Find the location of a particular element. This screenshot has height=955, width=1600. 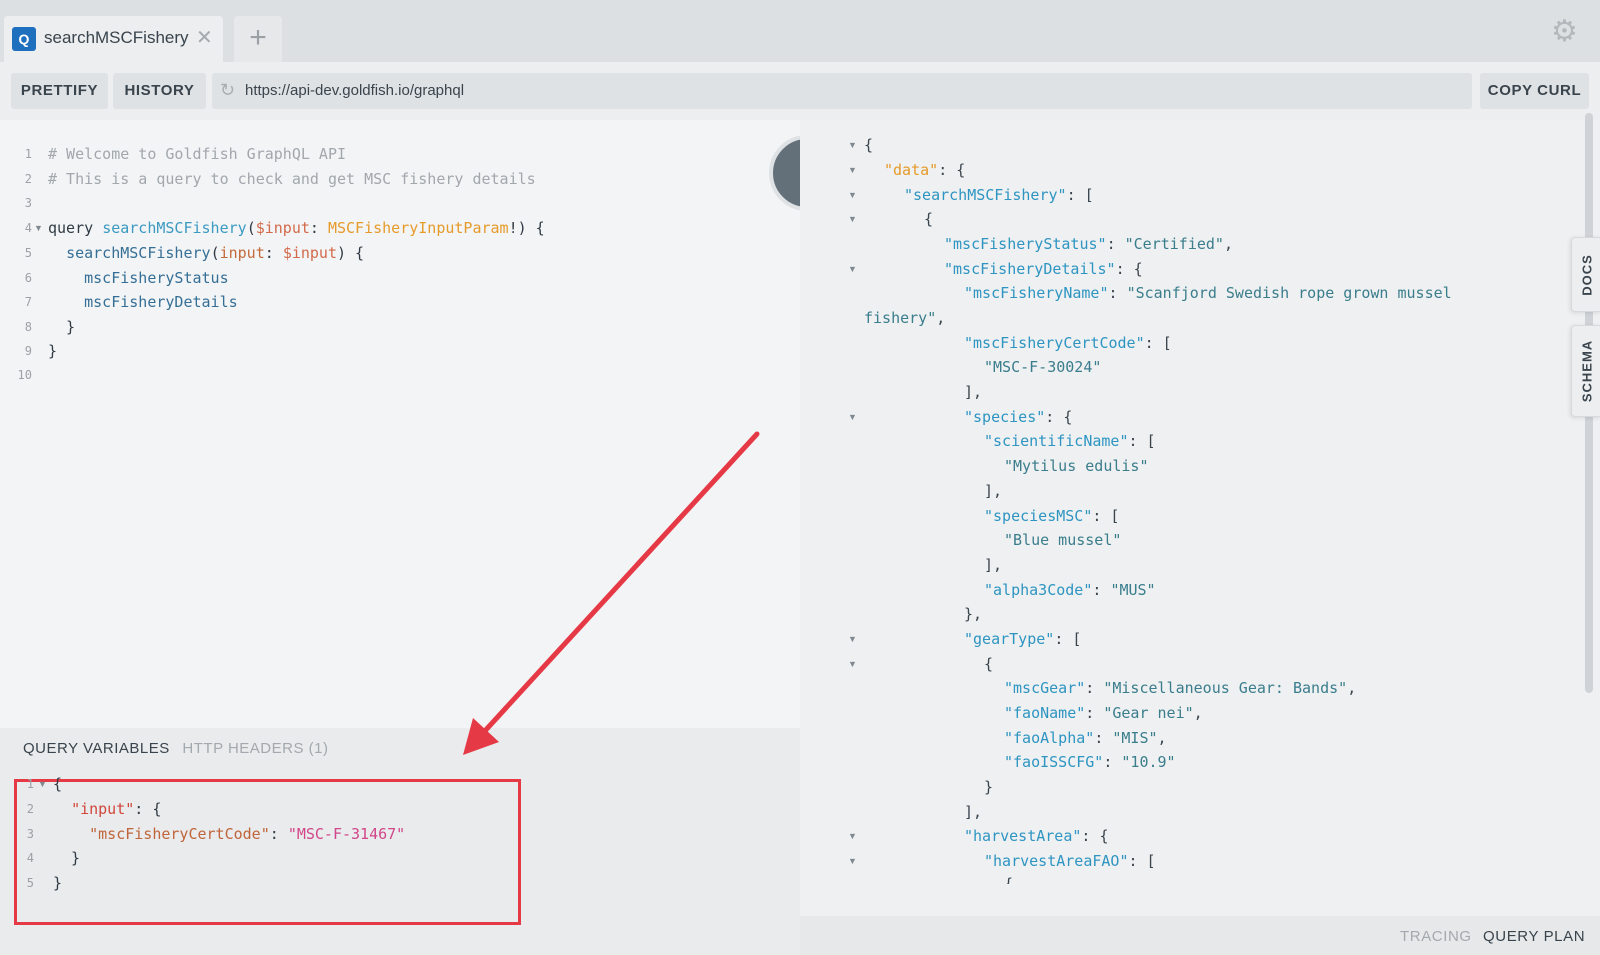

line-number: 9 is located at coordinates (28, 351).